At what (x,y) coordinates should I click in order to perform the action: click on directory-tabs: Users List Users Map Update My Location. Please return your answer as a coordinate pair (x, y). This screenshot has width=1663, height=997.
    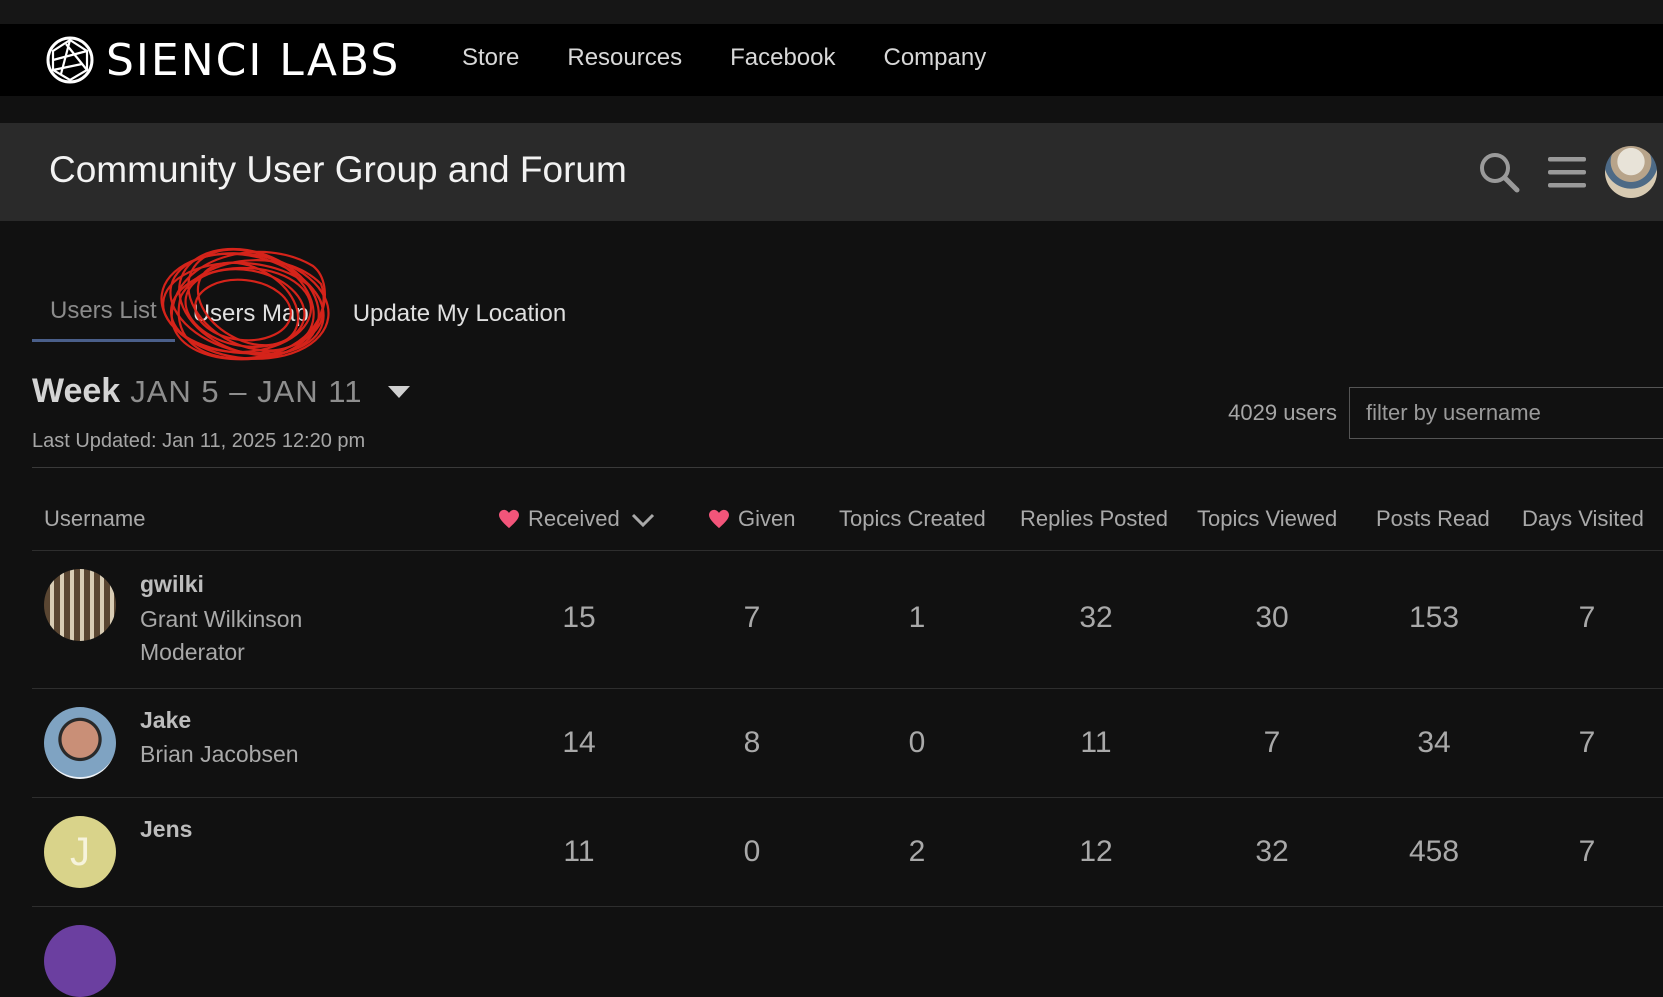
    Looking at the image, I should click on (308, 316).